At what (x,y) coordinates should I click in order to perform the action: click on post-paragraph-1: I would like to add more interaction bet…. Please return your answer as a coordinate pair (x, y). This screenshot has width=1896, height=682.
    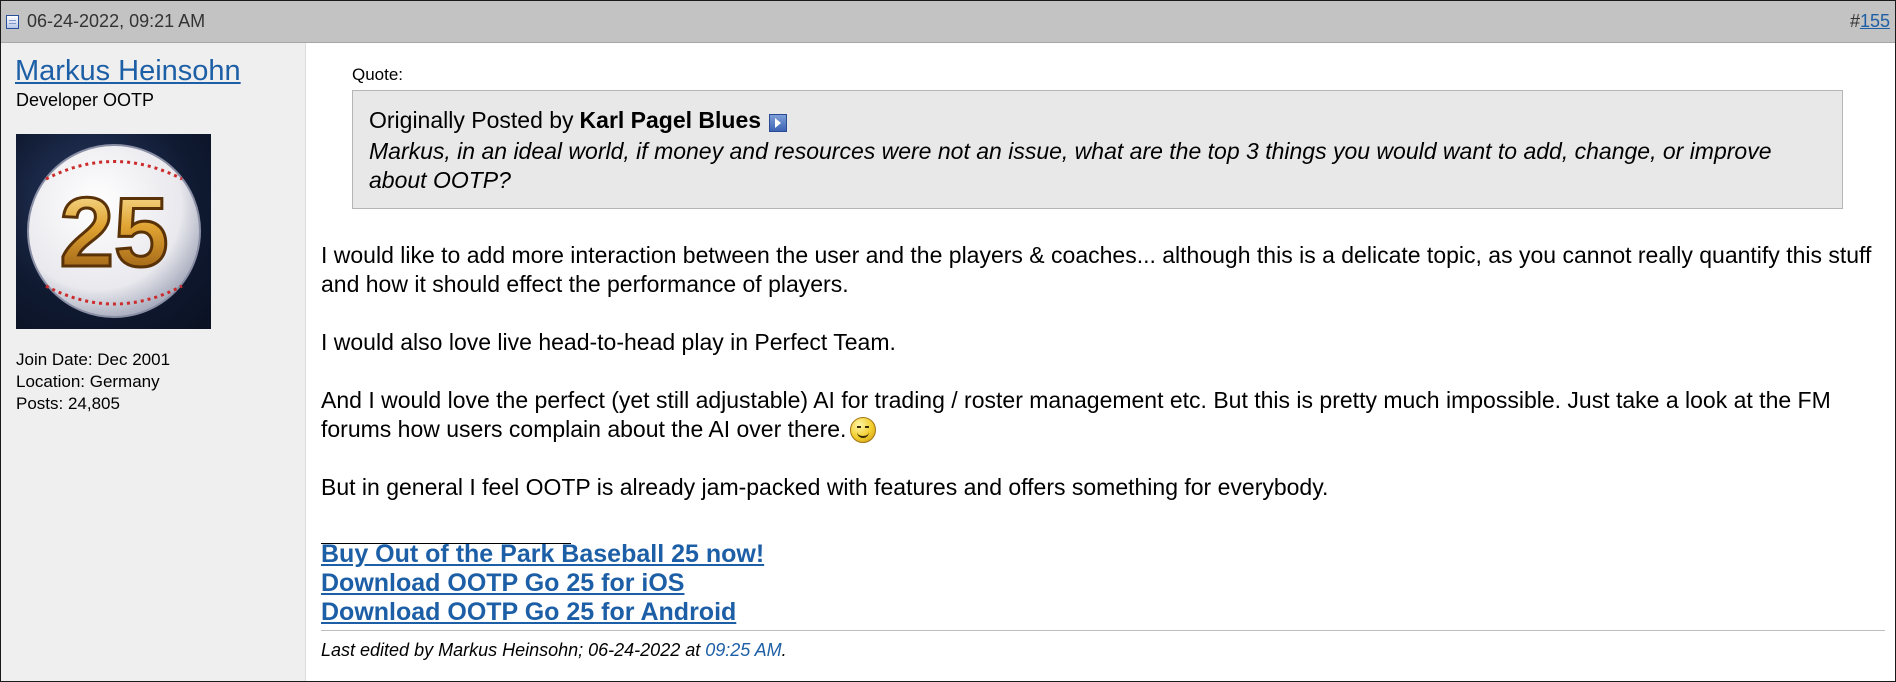
    Looking at the image, I should click on (1096, 269).